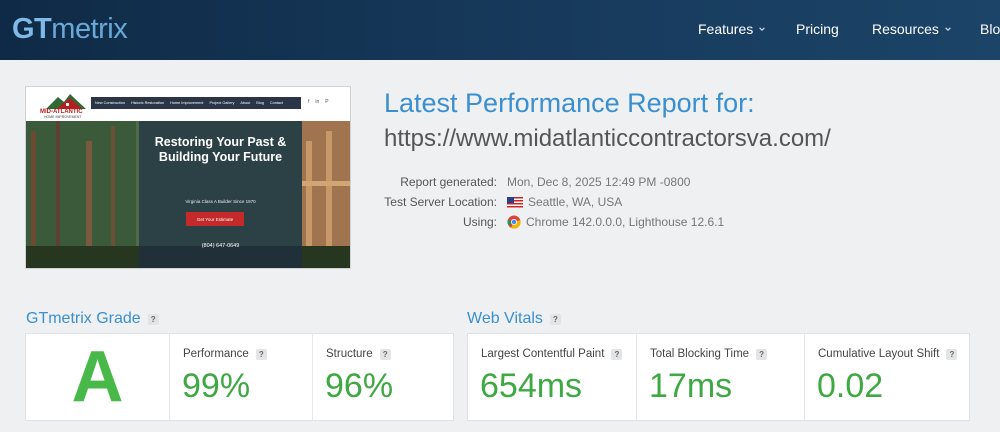  I want to click on tbt-label-row: Total Blocking Time ?, so click(709, 354).